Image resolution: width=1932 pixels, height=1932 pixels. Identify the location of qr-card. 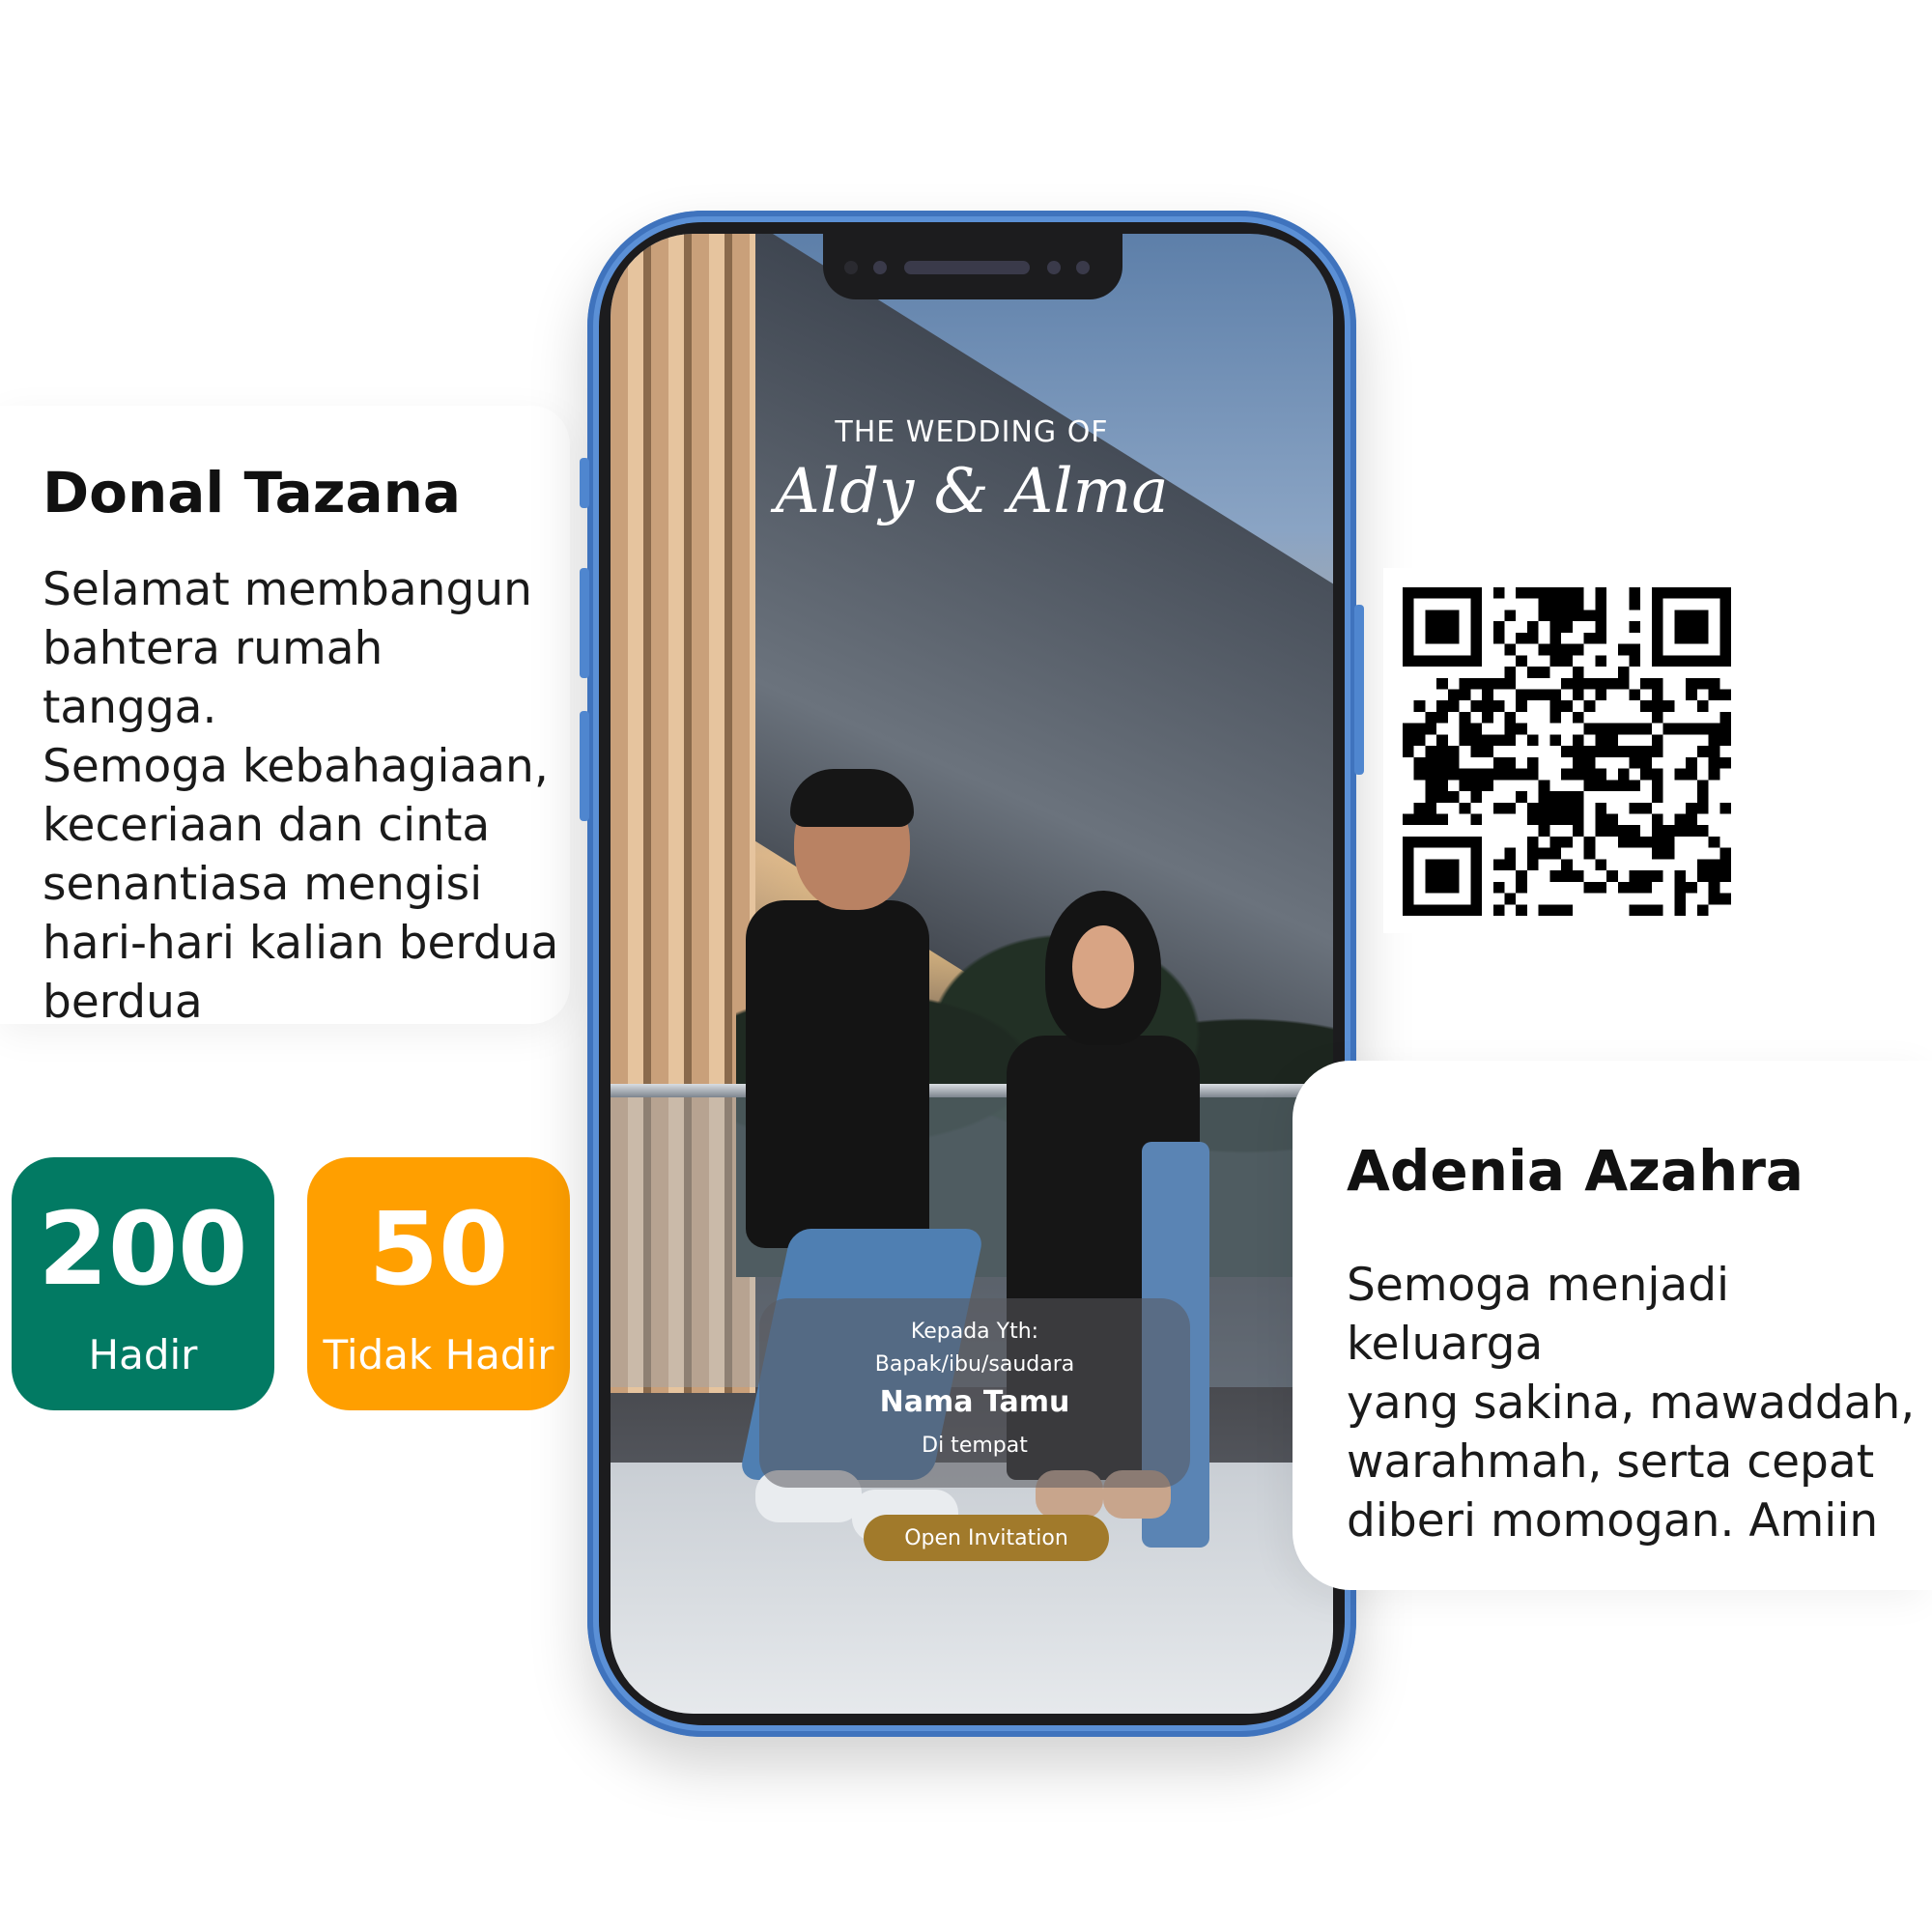
(1560, 750).